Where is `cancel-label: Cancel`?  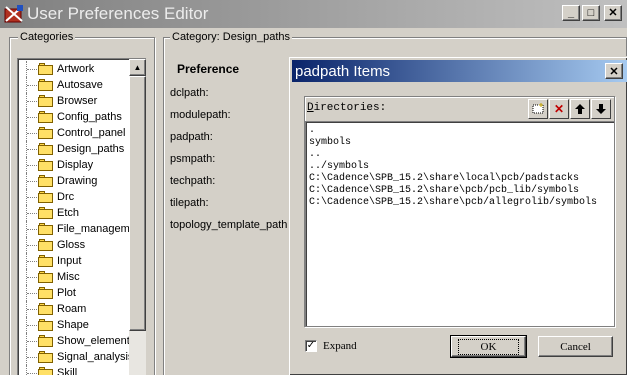 cancel-label: Cancel is located at coordinates (575, 346).